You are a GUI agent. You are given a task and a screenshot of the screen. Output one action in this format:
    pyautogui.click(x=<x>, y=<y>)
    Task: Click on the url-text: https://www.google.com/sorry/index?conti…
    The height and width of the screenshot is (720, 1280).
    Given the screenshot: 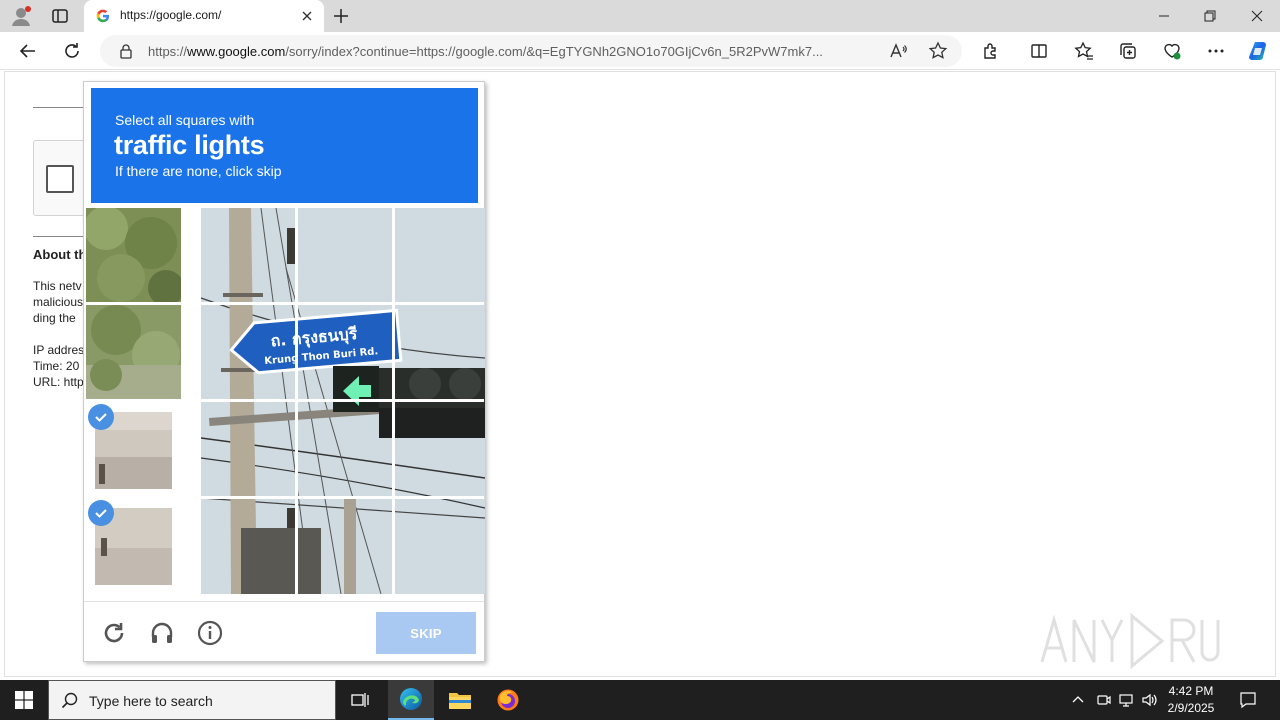 What is the action you would take?
    pyautogui.click(x=485, y=51)
    